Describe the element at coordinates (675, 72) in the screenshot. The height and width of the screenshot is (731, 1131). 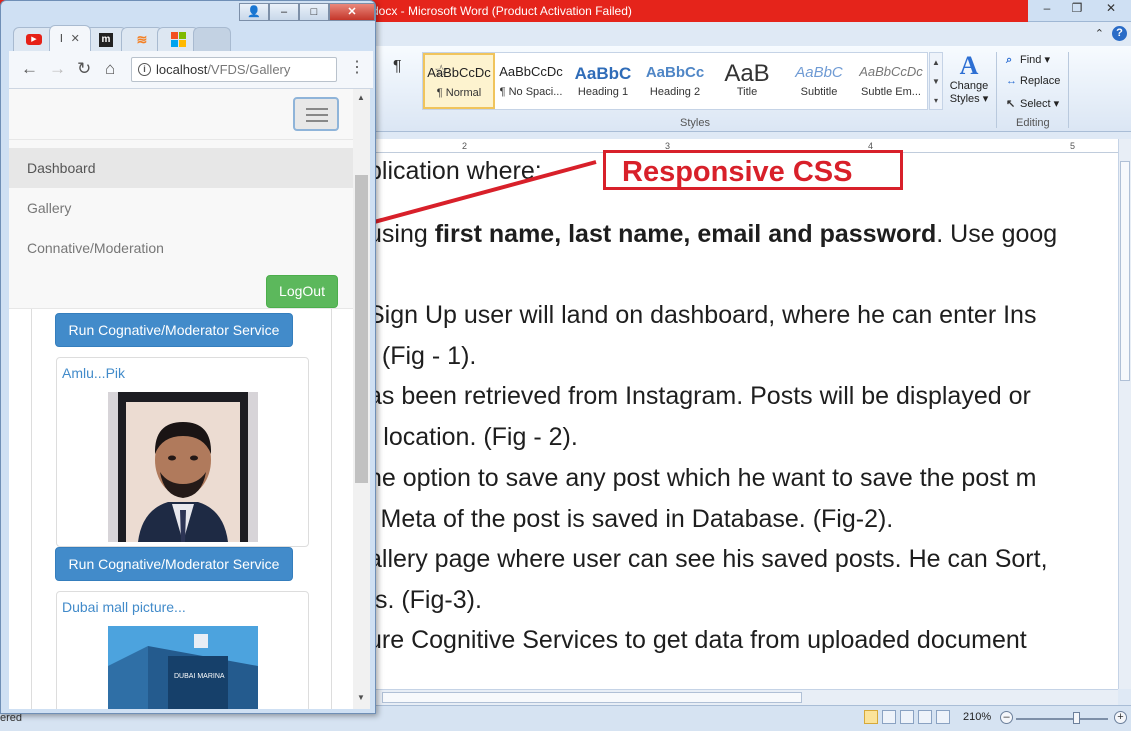
I see `style-preview: AaBbCc` at that location.